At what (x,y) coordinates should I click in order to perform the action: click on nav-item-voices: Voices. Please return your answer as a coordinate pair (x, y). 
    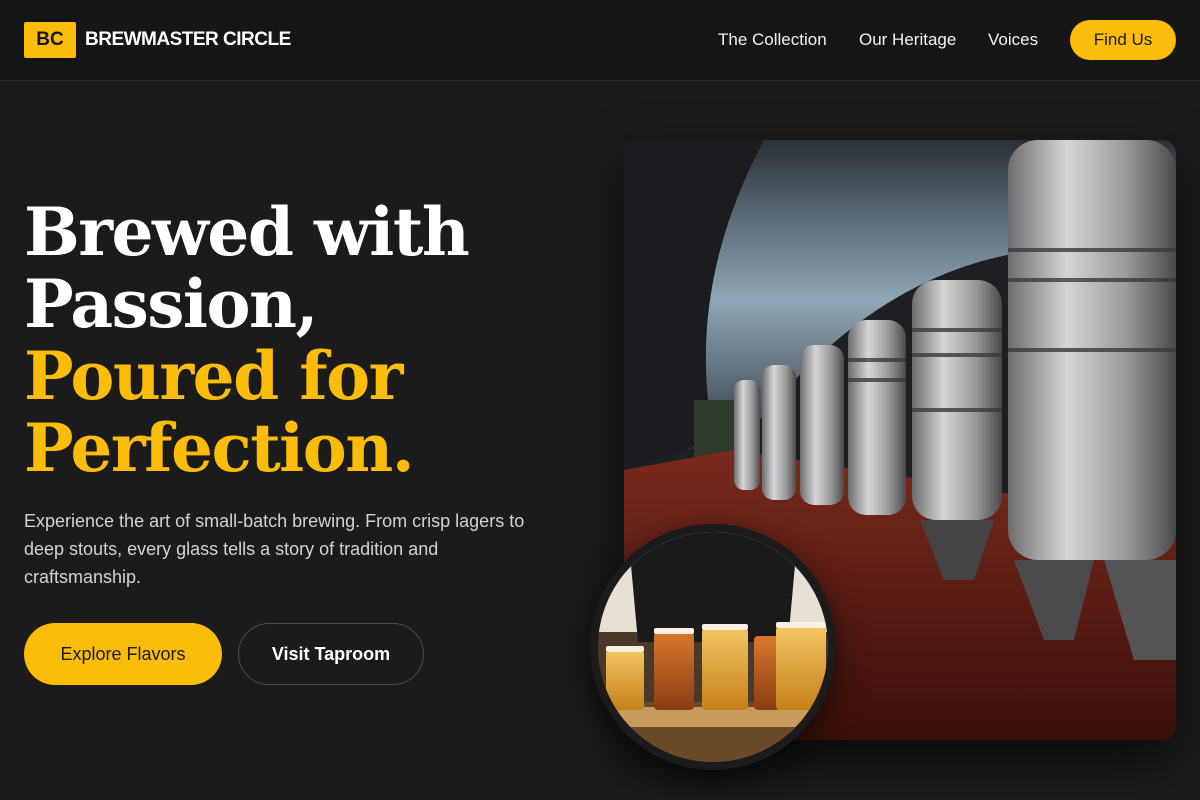
    Looking at the image, I should click on (1013, 40).